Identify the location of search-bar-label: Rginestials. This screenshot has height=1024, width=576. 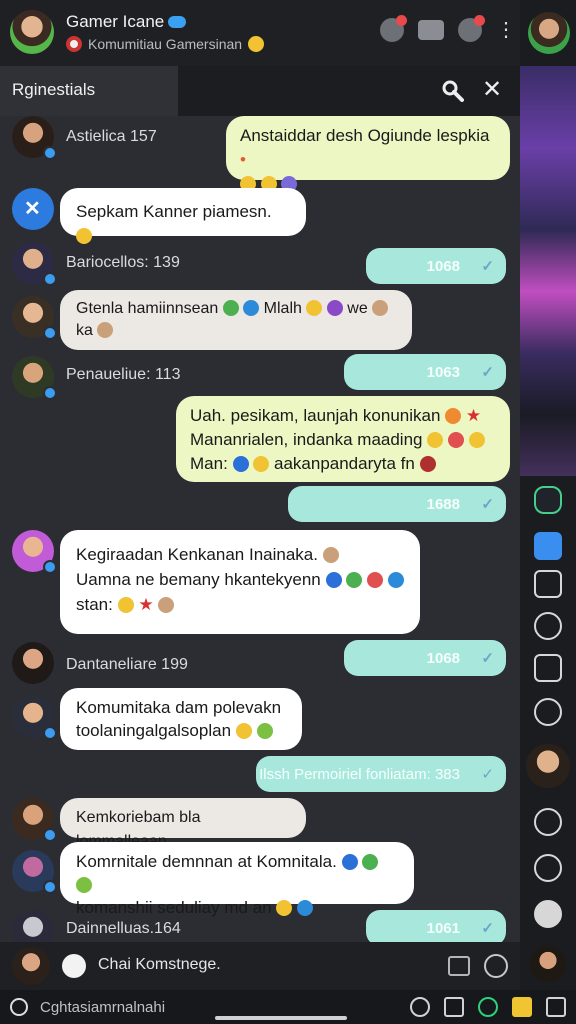
(54, 89).